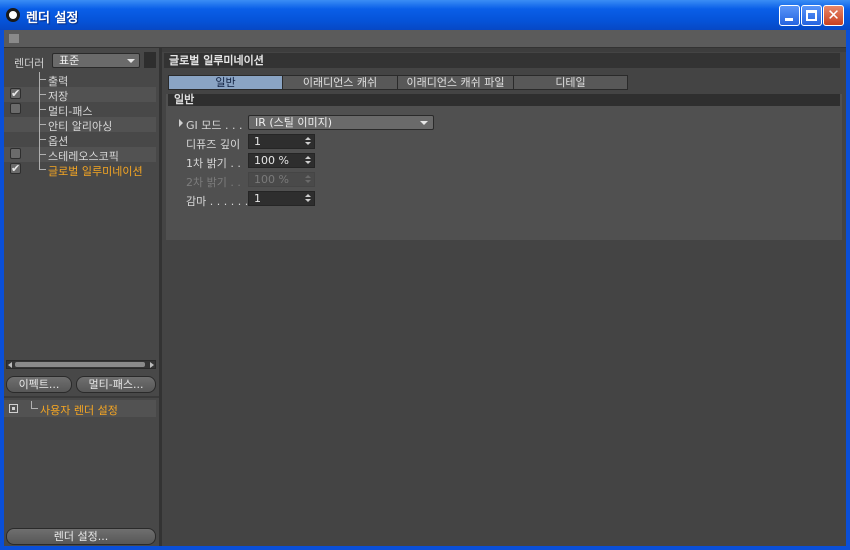 The image size is (850, 550). What do you see at coordinates (213, 144) in the screenshot?
I see `param-label: 디퓨즈 깊이` at bounding box center [213, 144].